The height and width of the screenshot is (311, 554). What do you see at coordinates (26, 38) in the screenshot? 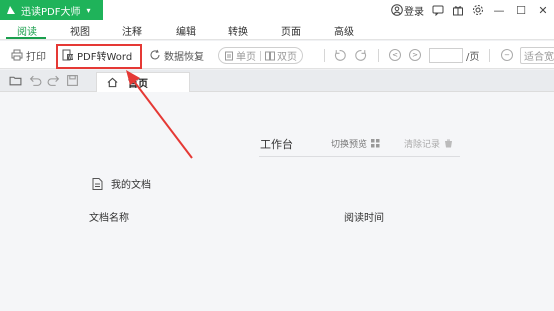
I see `active-tab-indicator` at bounding box center [26, 38].